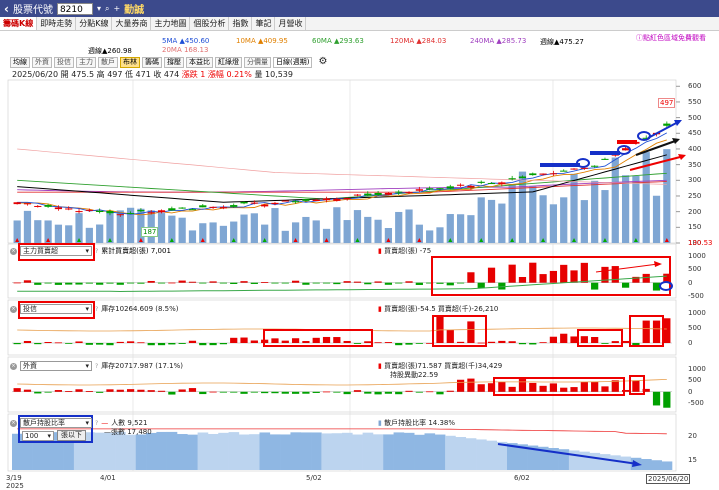 This screenshot has width=719, height=490. I want to click on price-tick: 300, so click(695, 180).